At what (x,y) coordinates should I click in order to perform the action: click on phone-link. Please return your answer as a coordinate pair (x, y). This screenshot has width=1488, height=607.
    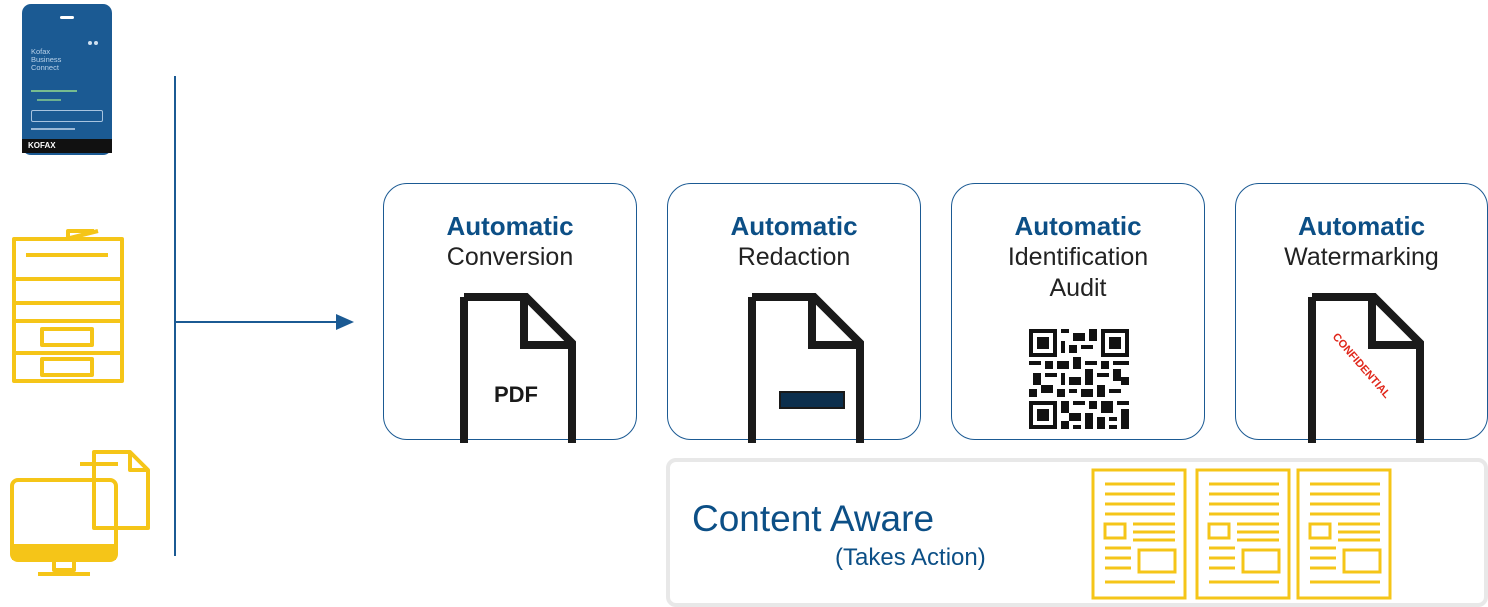
    Looking at the image, I should click on (53, 129).